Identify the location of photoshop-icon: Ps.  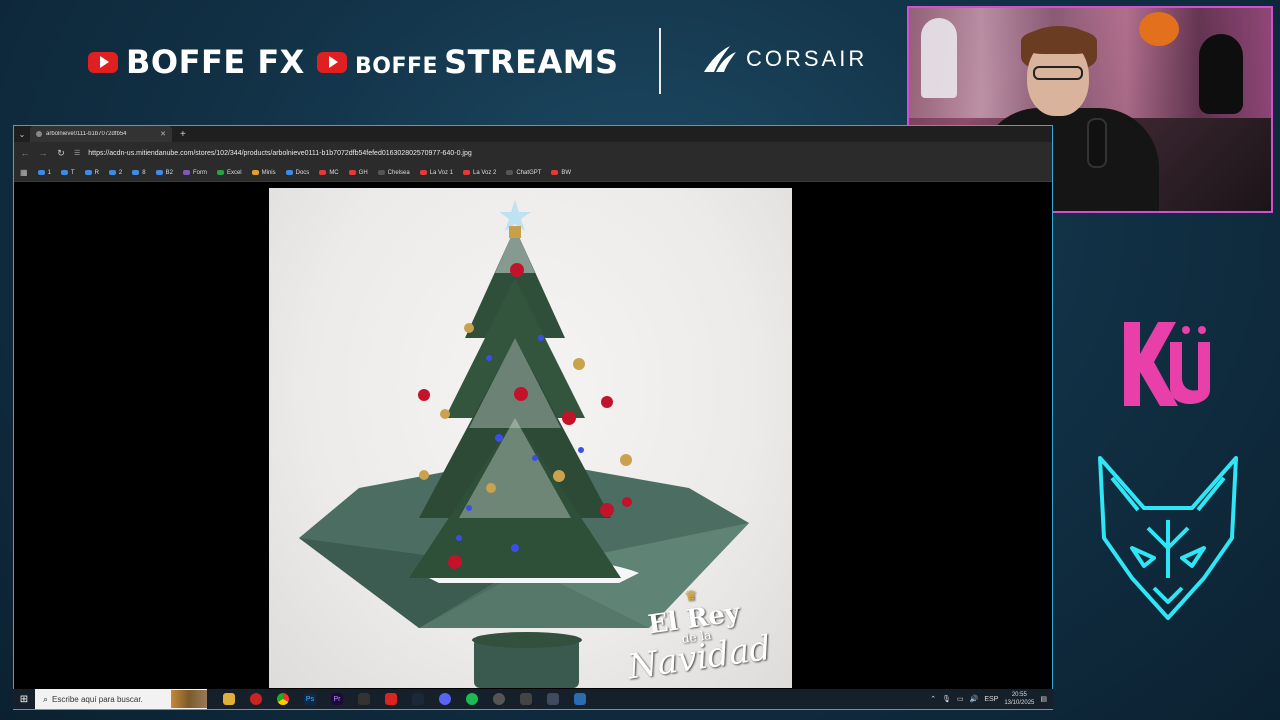
(310, 699).